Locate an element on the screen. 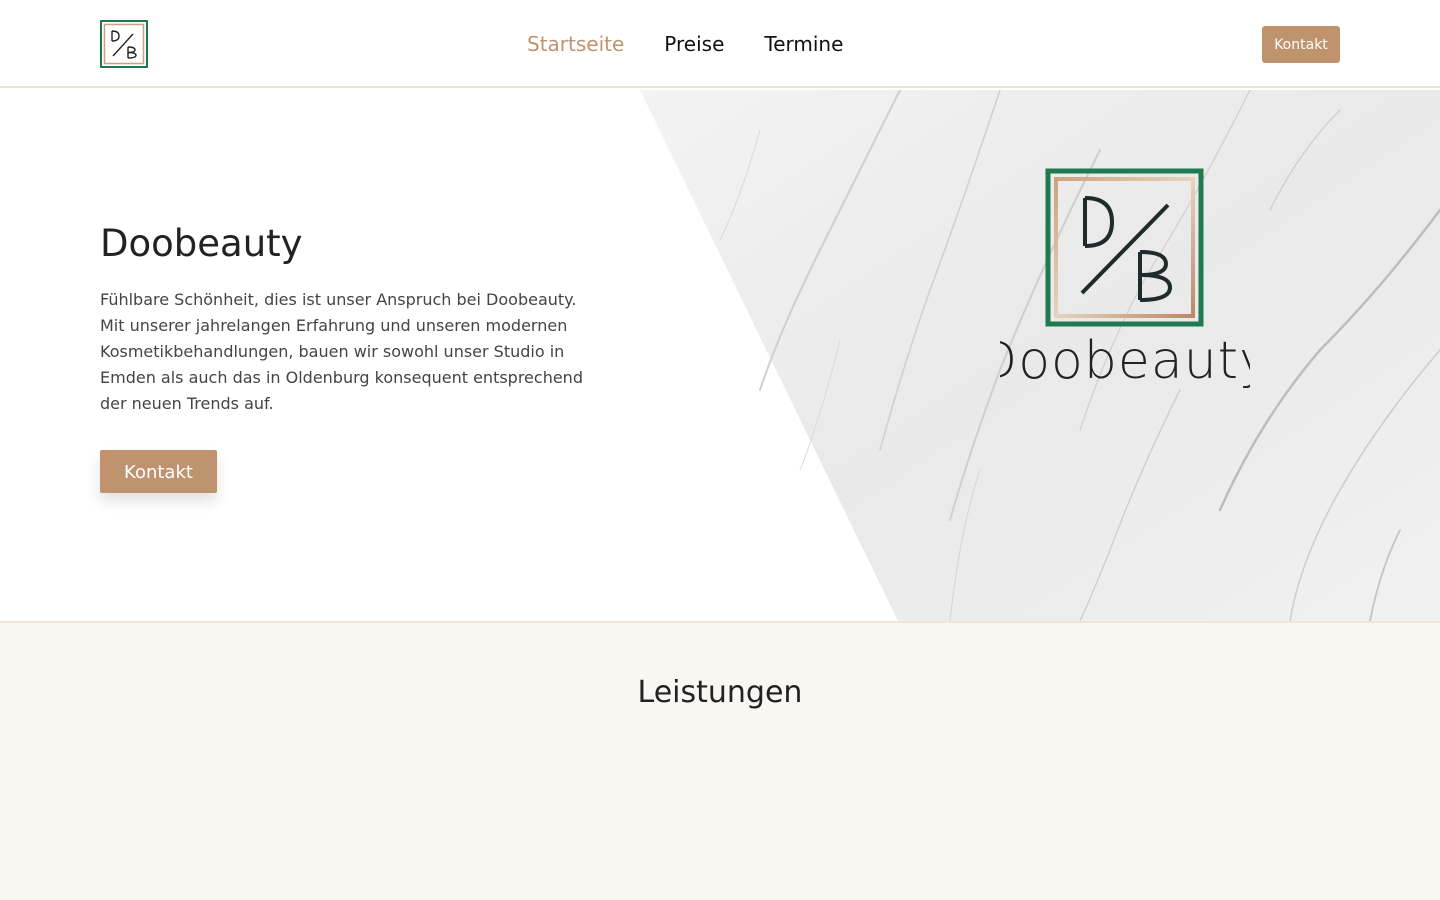 This screenshot has height=900, width=1440. hero-title: Doobeauty is located at coordinates (201, 243).